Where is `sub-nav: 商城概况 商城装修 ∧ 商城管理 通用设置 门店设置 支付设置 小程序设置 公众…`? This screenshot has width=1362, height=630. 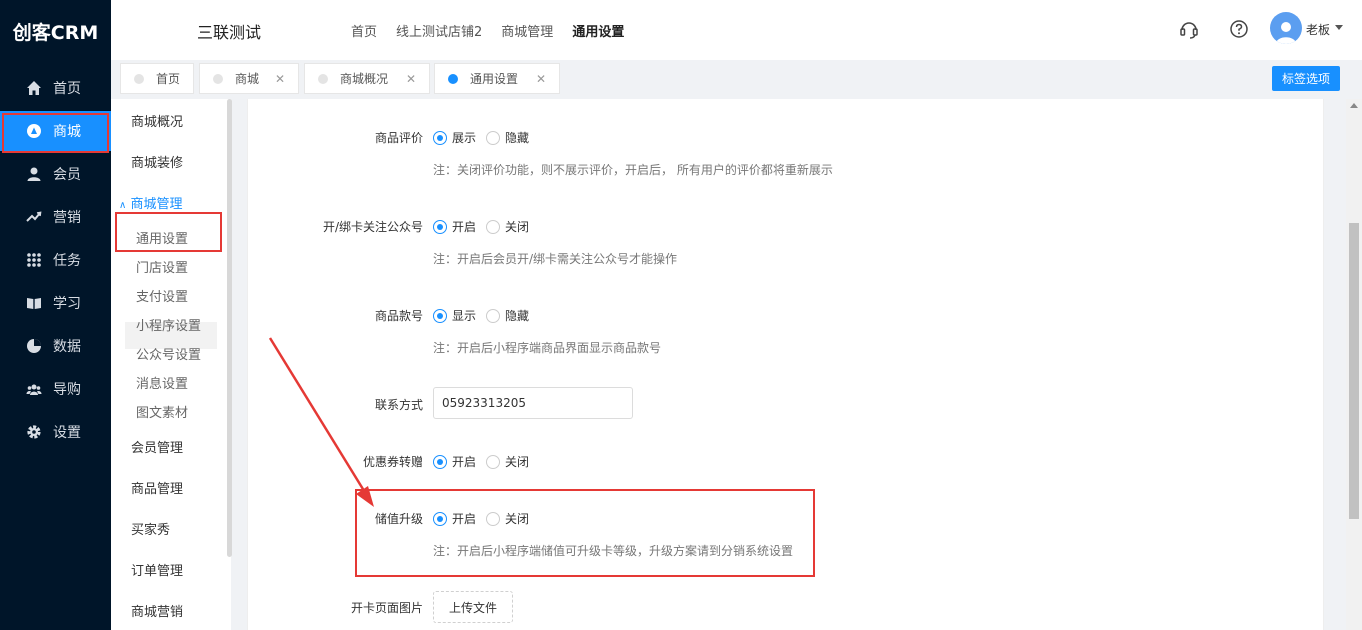
sub-nav: 商城概况 商城装修 ∧ 商城管理 通用设置 门店设置 支付设置 小程序设置 公众… is located at coordinates (171, 364).